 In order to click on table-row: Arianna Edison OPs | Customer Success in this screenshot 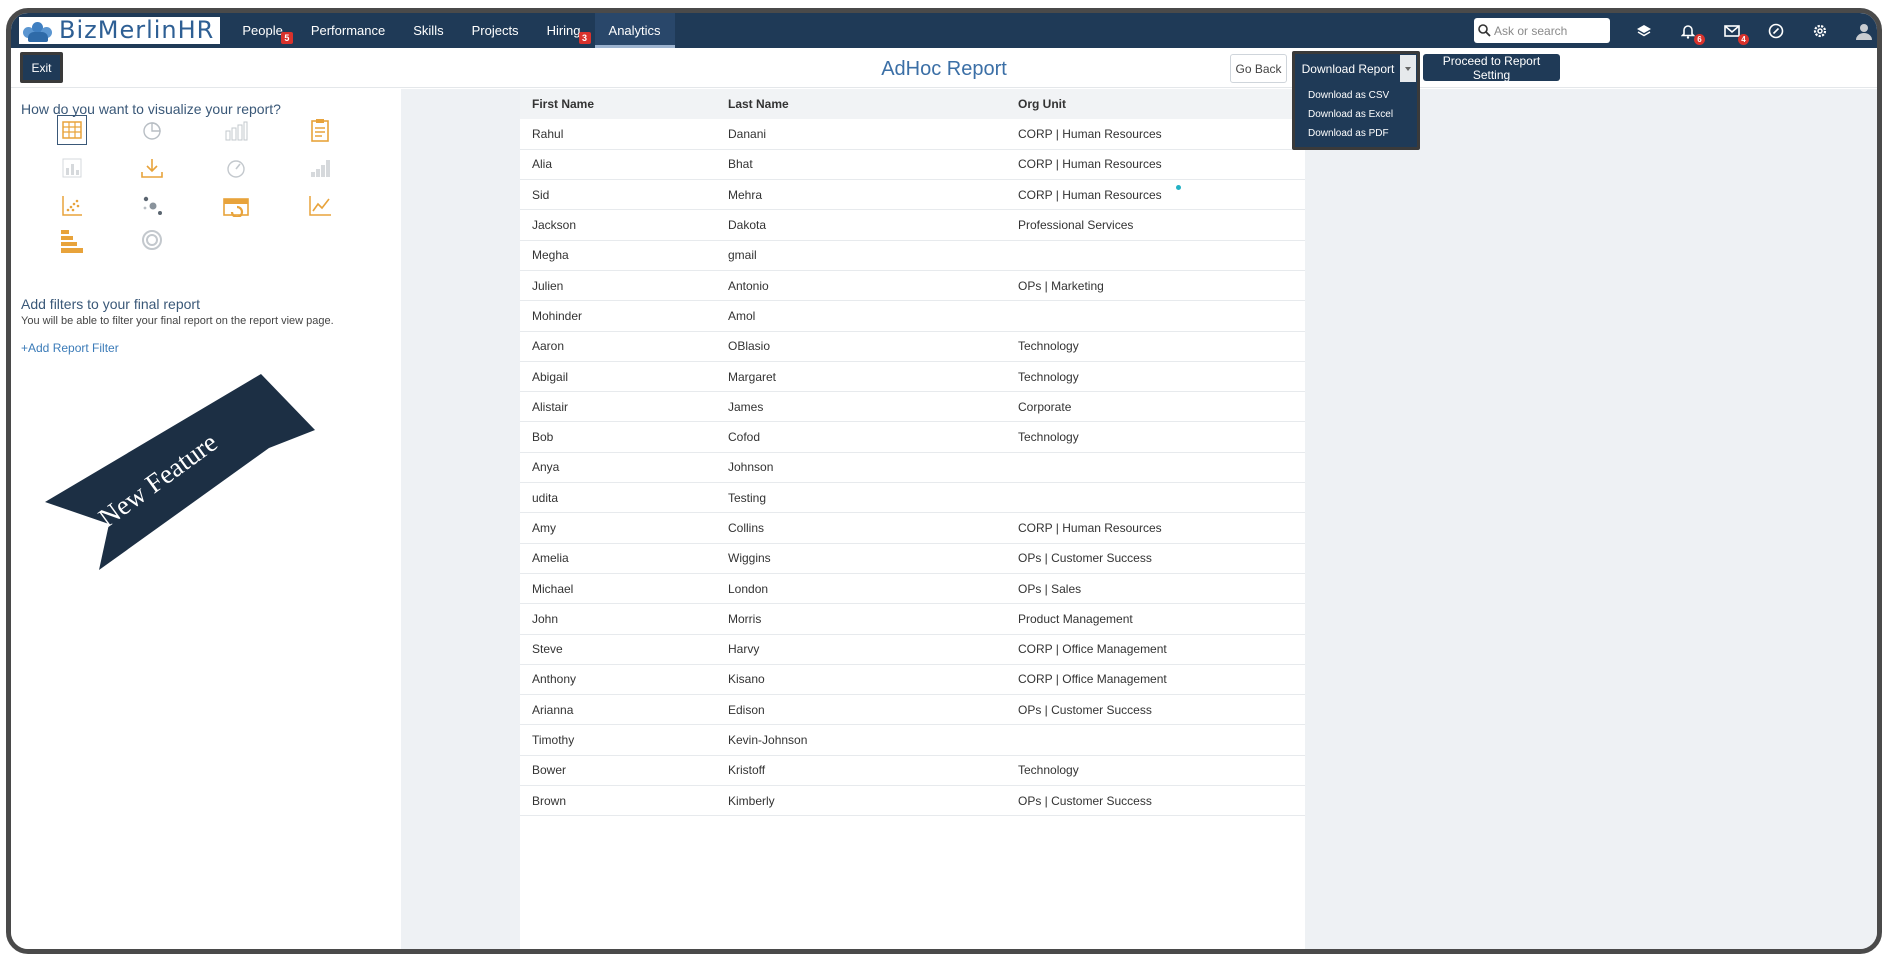, I will do `click(912, 710)`.